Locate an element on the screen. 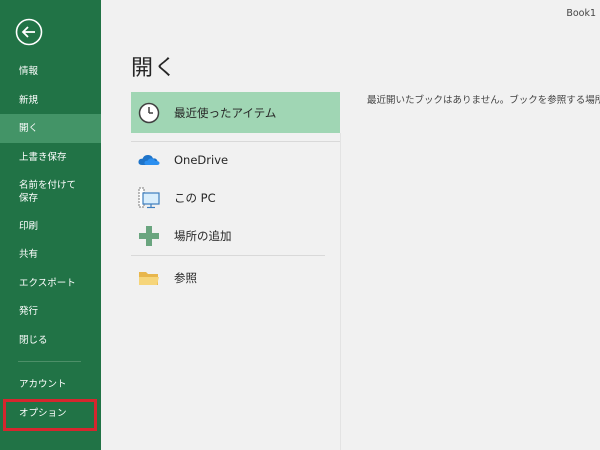 The image size is (600, 450). location-this-pc: この PC is located at coordinates (235, 198).